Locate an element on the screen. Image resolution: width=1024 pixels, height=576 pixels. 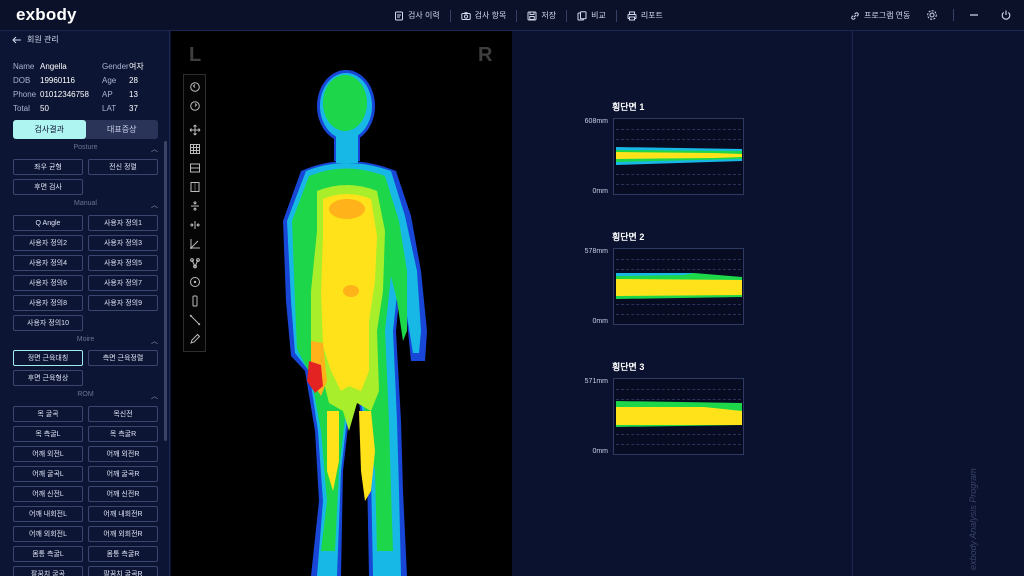
gender-value: 여자 is located at coordinates (136, 66).